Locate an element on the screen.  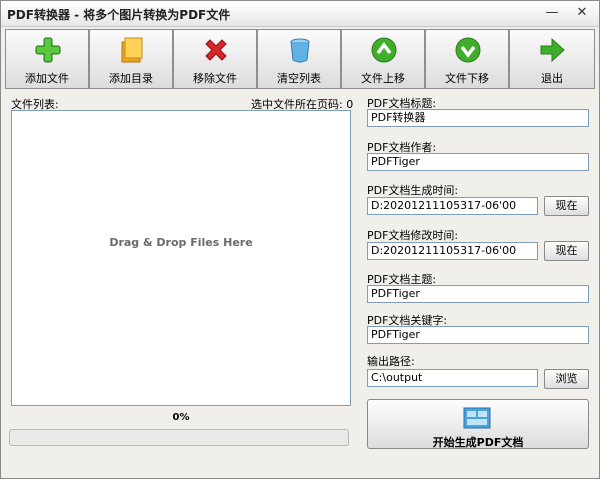
output-label: 输出路径: is located at coordinates (391, 361).